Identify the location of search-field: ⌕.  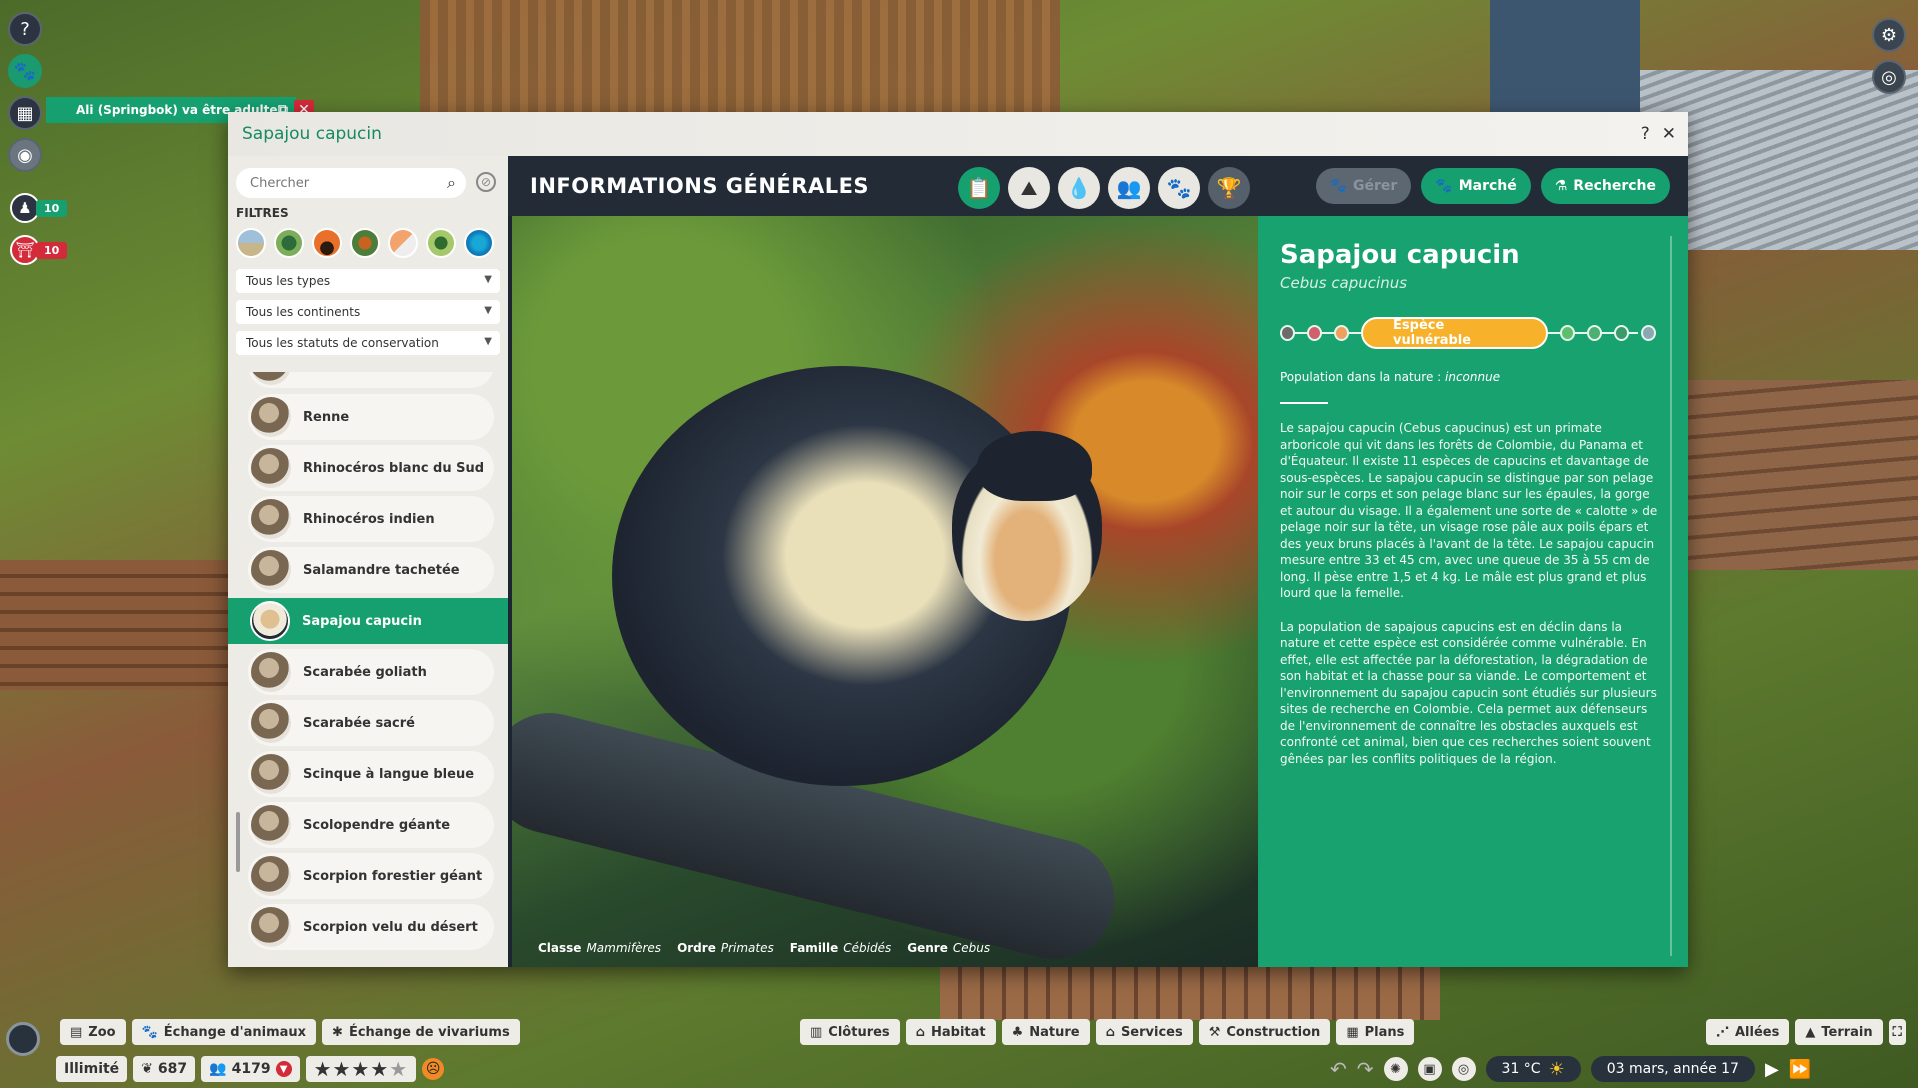
(351, 183).